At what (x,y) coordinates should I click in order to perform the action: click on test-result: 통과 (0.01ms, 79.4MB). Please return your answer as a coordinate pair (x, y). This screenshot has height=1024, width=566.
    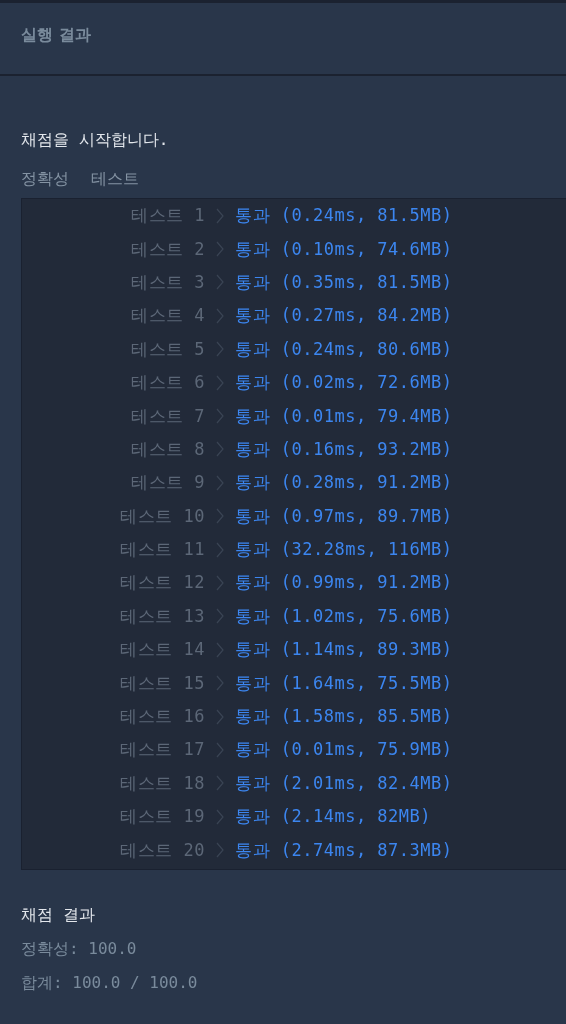
    Looking at the image, I should click on (344, 416).